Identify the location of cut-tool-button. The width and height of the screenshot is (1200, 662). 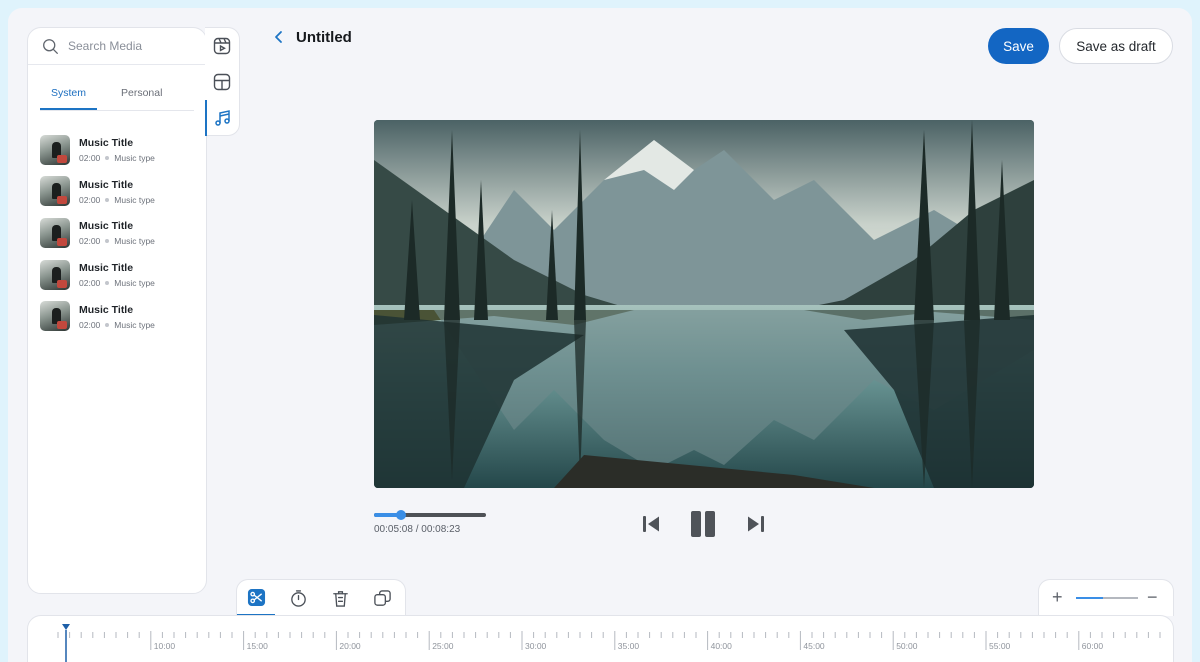
(256, 598).